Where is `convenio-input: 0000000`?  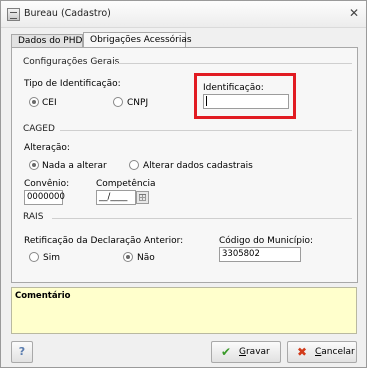
convenio-input: 0000000 is located at coordinates (44, 197).